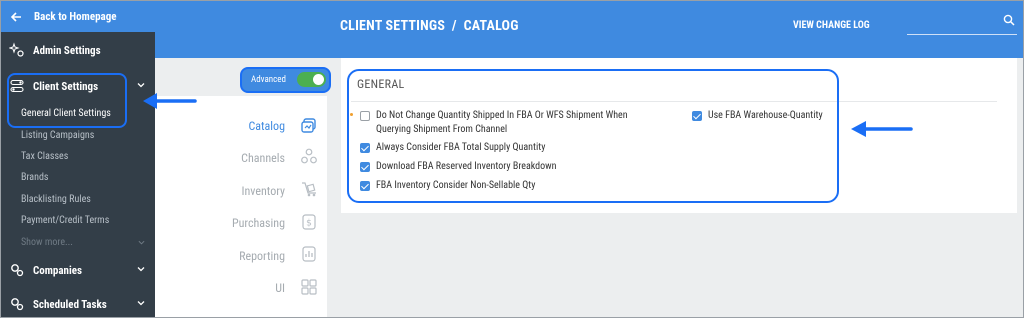  What do you see at coordinates (67, 100) in the screenshot?
I see `client-settings-highlight` at bounding box center [67, 100].